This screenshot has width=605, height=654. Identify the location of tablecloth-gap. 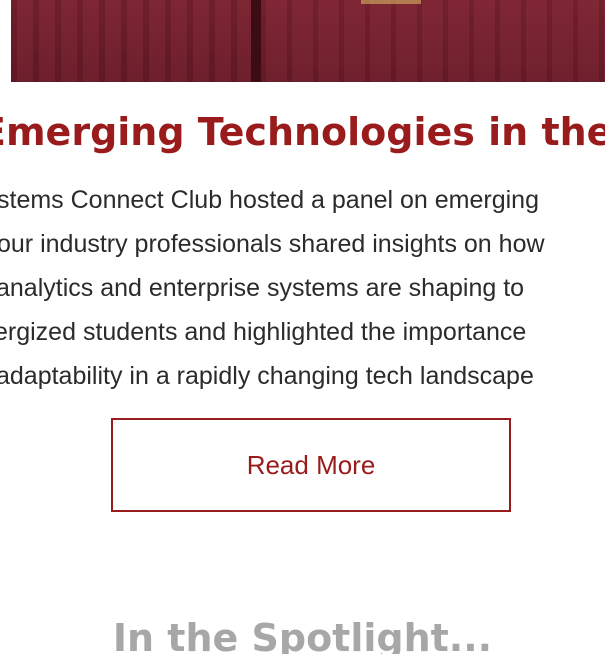
(256, 41).